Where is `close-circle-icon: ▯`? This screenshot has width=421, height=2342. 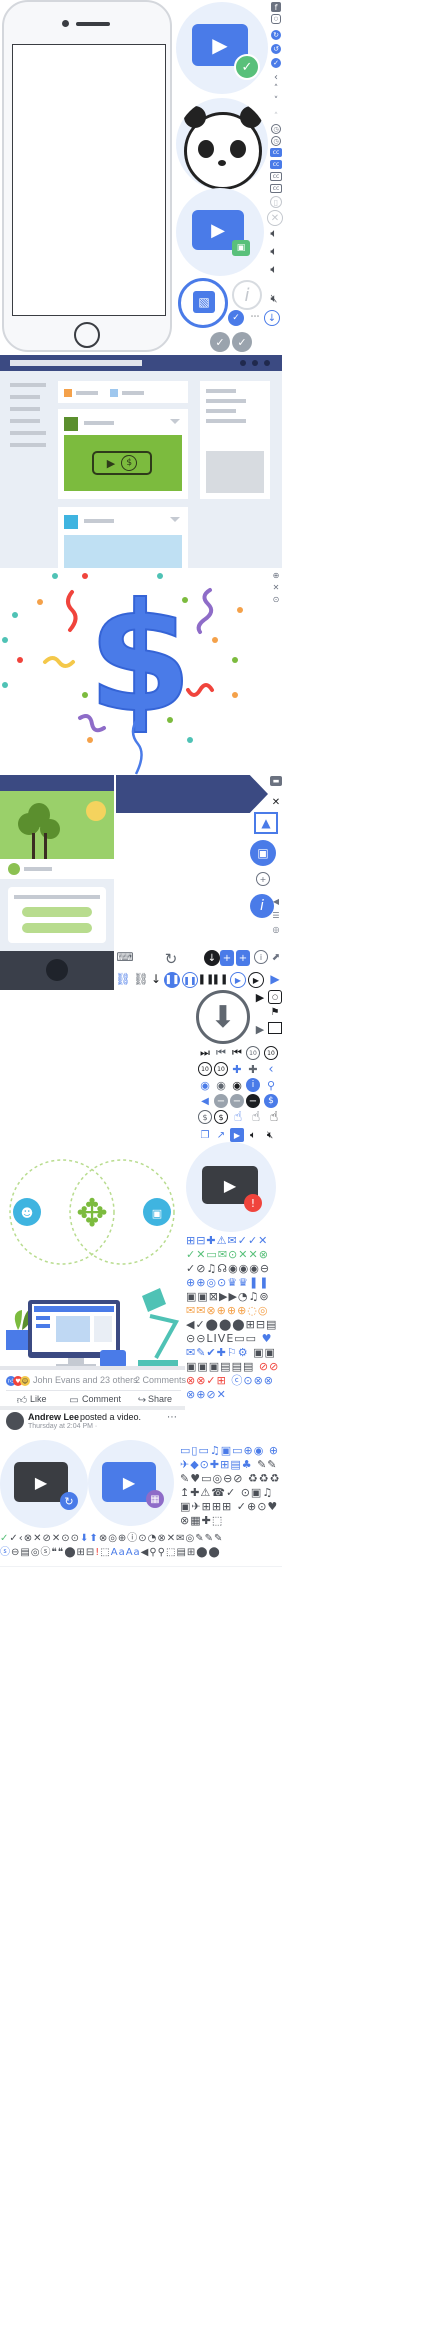
close-circle-icon: ▯ is located at coordinates (276, 202).